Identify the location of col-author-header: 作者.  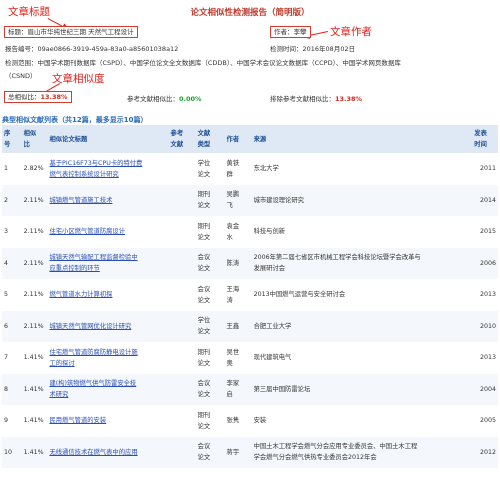
(238, 139).